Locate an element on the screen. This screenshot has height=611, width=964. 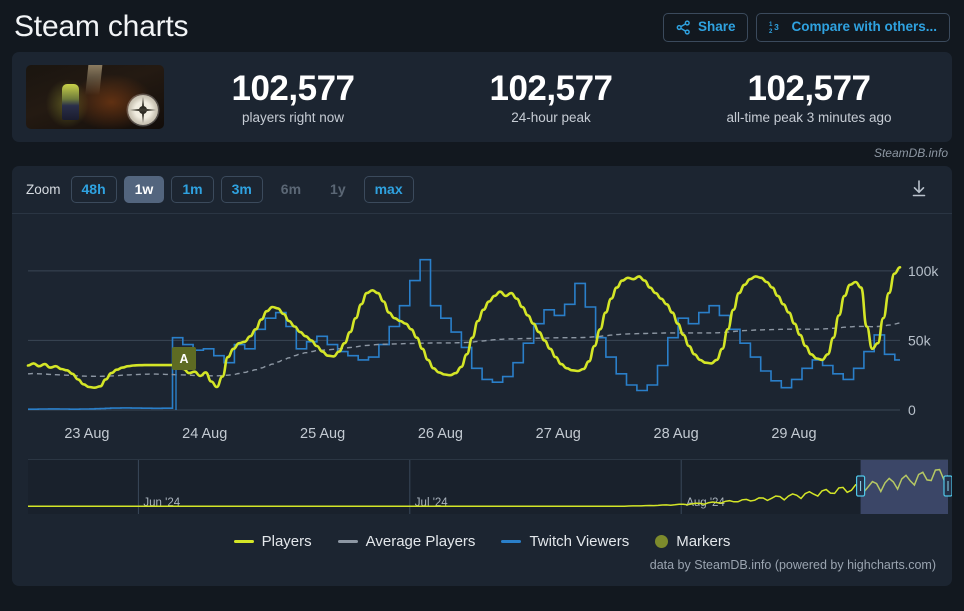
legend-item-markers: Markers is located at coordinates (692, 541).